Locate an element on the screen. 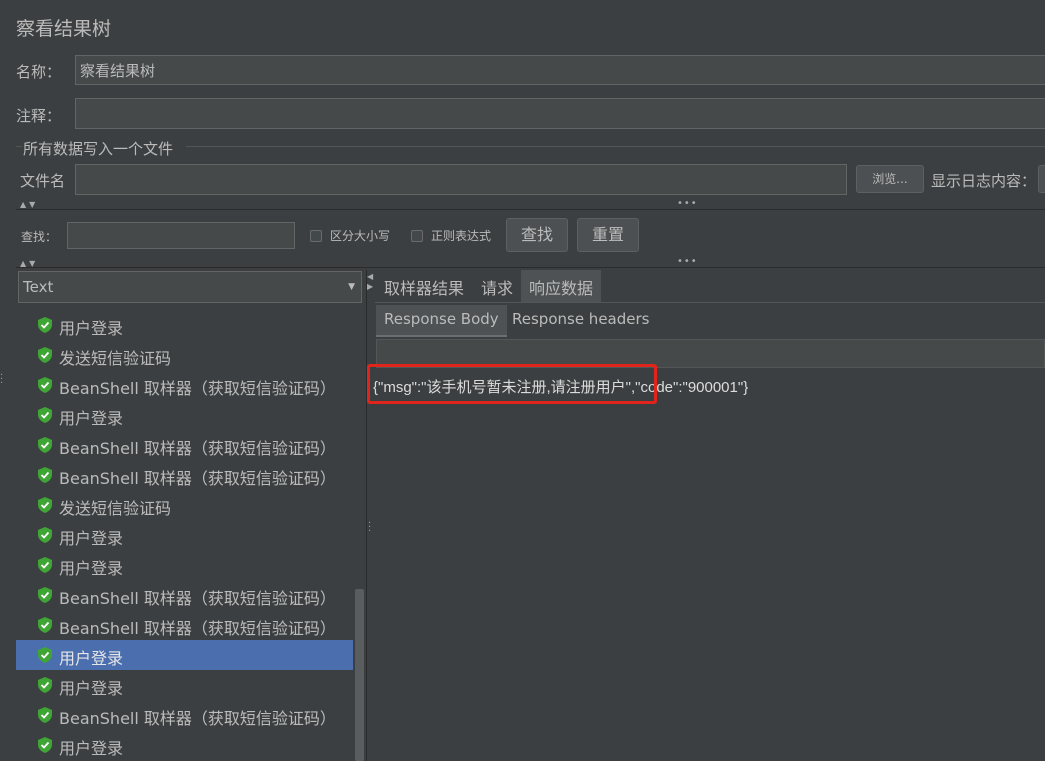  name-input: 察看结果树 is located at coordinates (560, 70).